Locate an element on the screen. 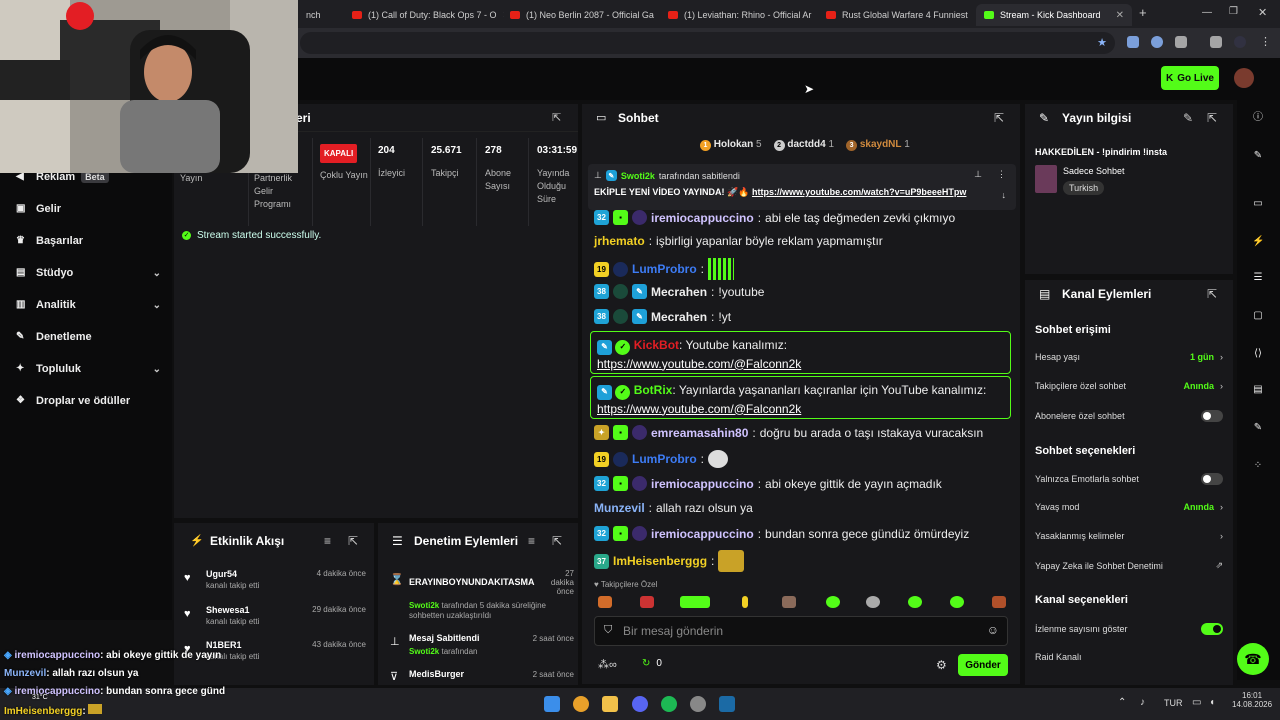  banned-words-setting: Yasaklanmış kelimeler › is located at coordinates (1129, 536).